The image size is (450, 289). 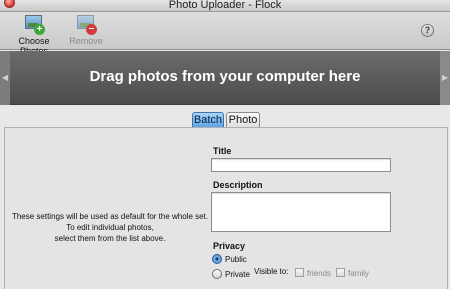 I want to click on privacy-label: Privacy, so click(x=229, y=246).